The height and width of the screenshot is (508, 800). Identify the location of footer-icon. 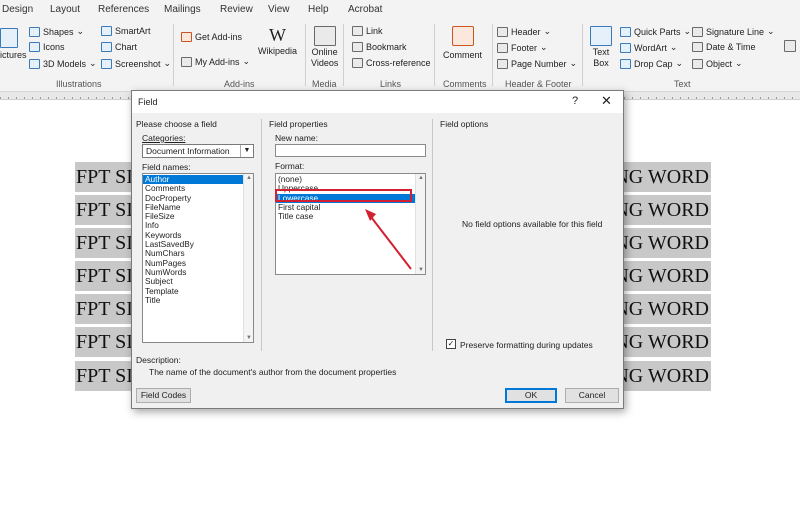
(502, 47).